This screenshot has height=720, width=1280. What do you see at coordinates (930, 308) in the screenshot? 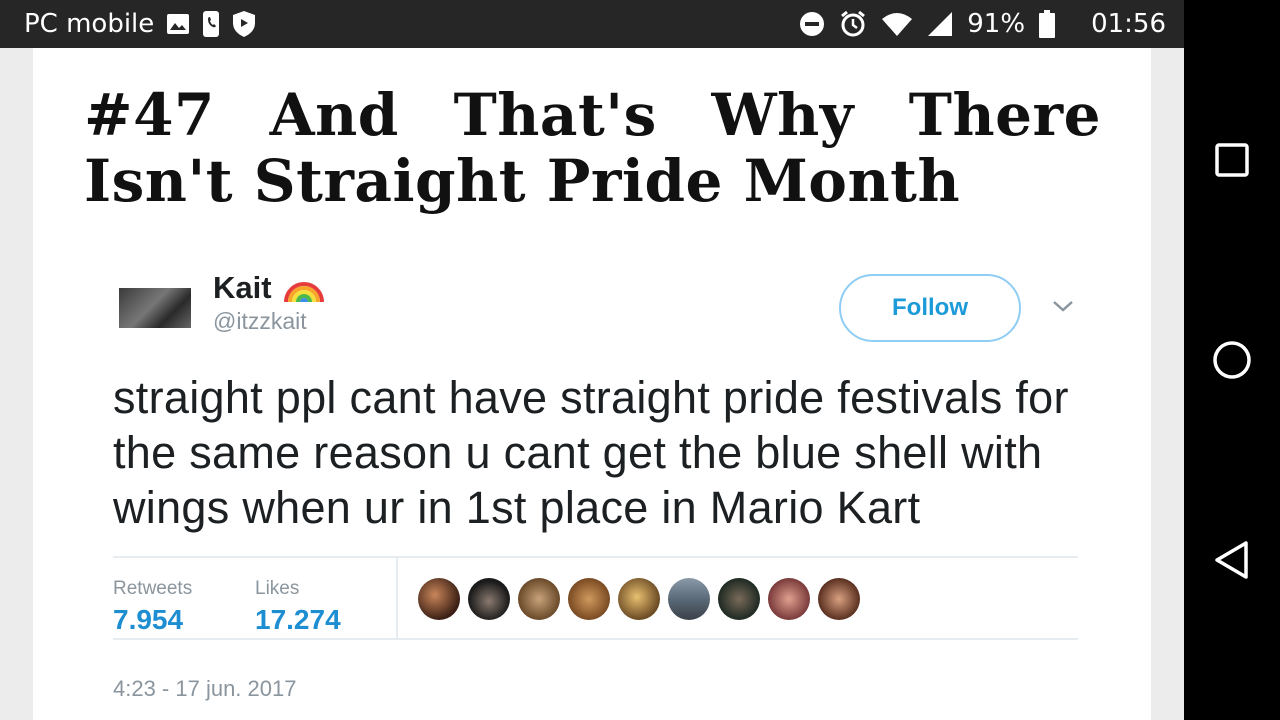
I see `follow-button: Follow` at bounding box center [930, 308].